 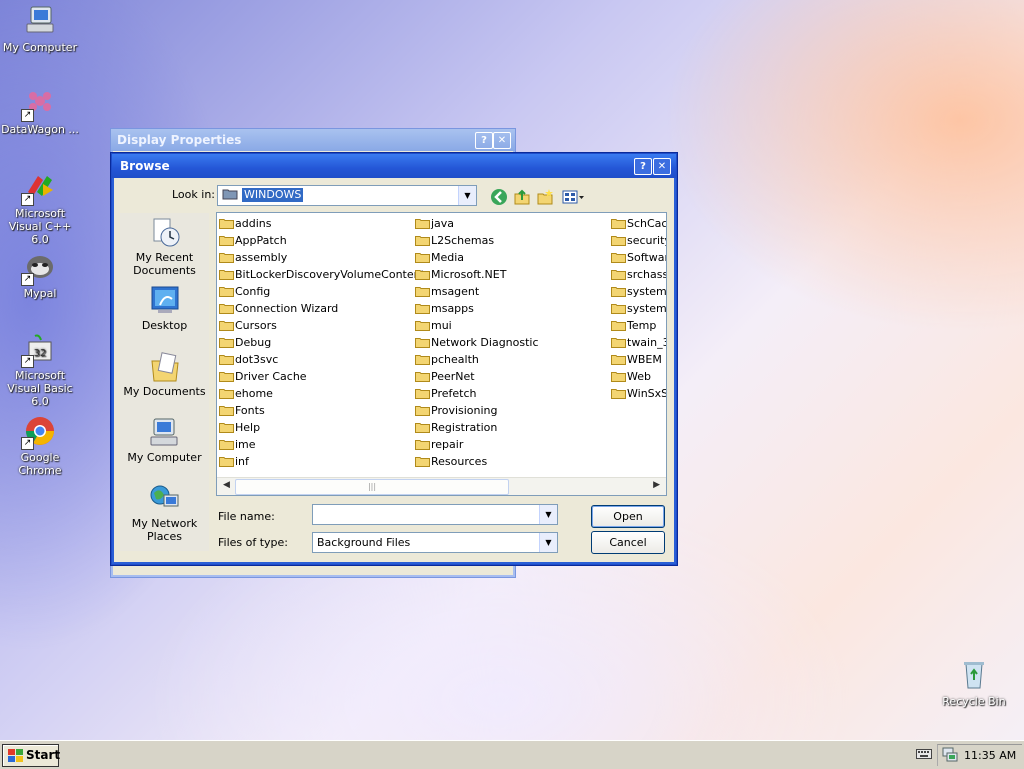 I want to click on scrollbar-thumb: |||, so click(x=372, y=487).